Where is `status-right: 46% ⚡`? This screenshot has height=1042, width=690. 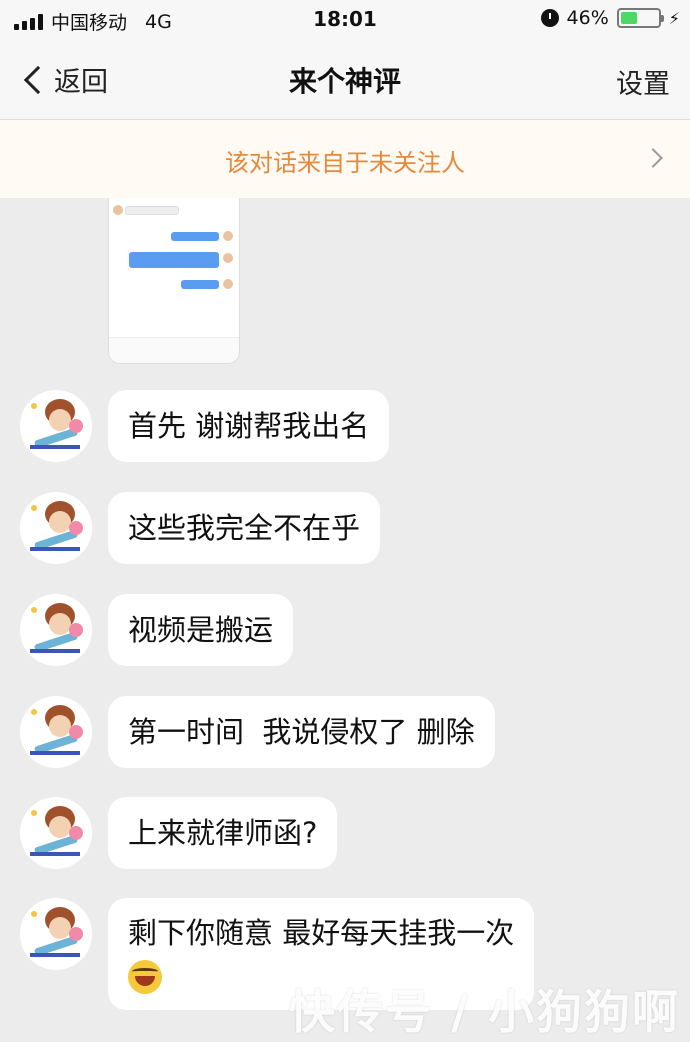
status-right: 46% ⚡ is located at coordinates (610, 18).